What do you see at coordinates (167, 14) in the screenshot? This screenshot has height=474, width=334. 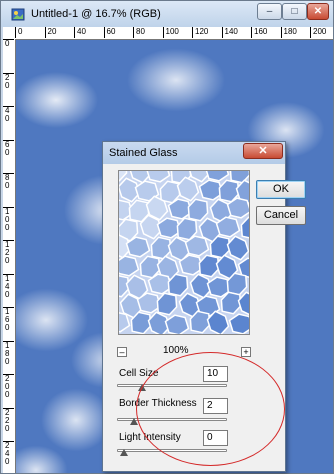 I see `title-bar: Untitled-1 @ 16.7% (RGB) – □ ✕` at bounding box center [167, 14].